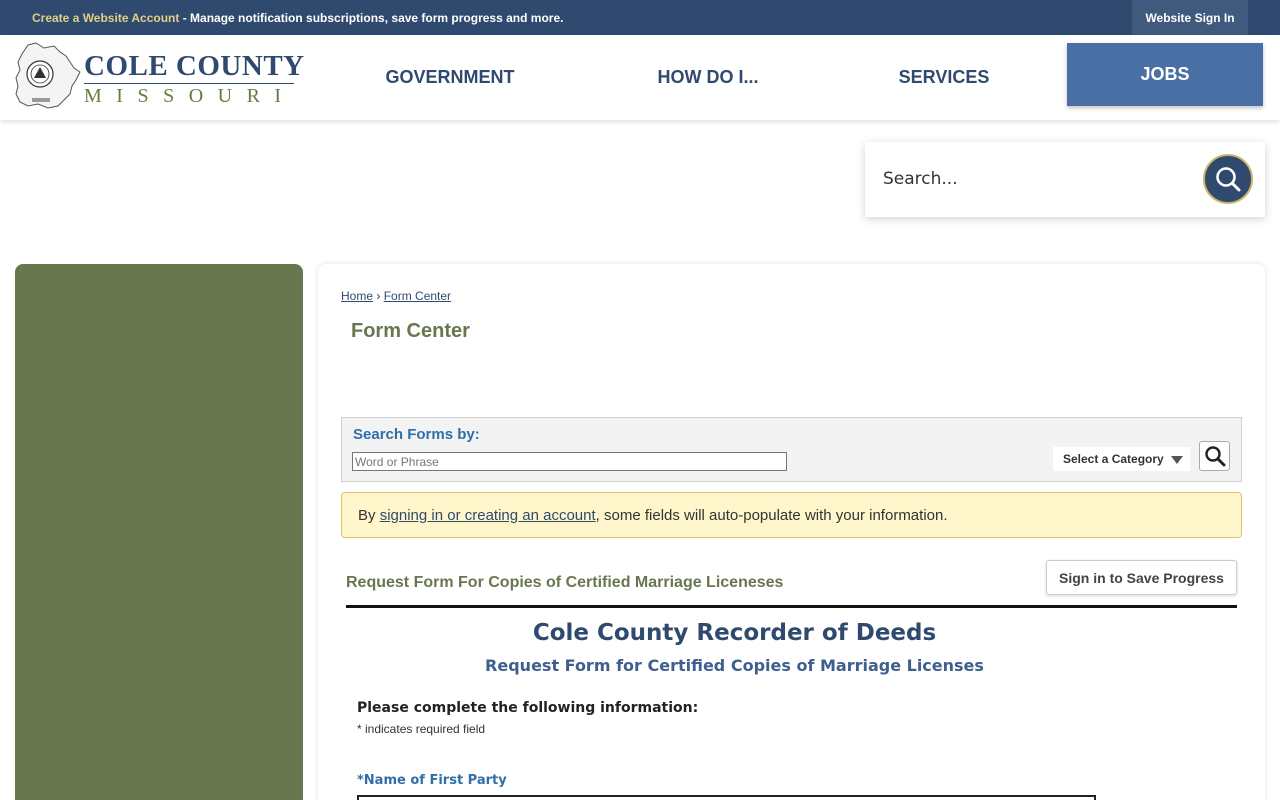 This screenshot has height=800, width=1280. What do you see at coordinates (410, 331) in the screenshot?
I see `page-title: Form Center` at bounding box center [410, 331].